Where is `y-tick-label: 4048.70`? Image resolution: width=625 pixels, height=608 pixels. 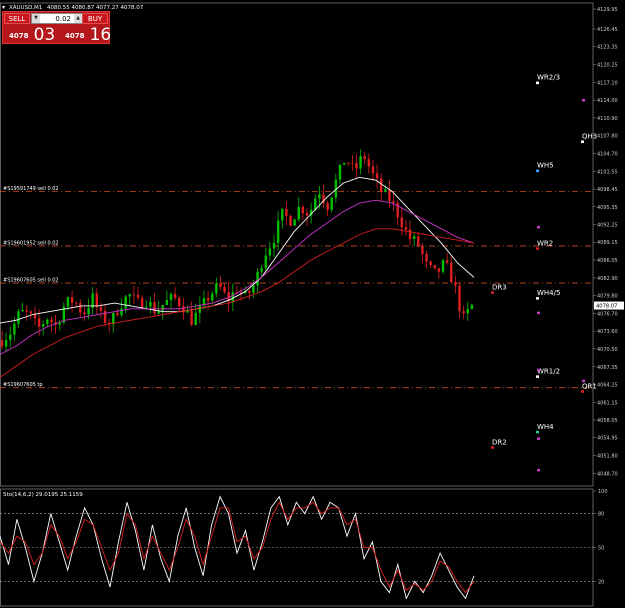 y-tick-label: 4048.70 is located at coordinates (607, 474).